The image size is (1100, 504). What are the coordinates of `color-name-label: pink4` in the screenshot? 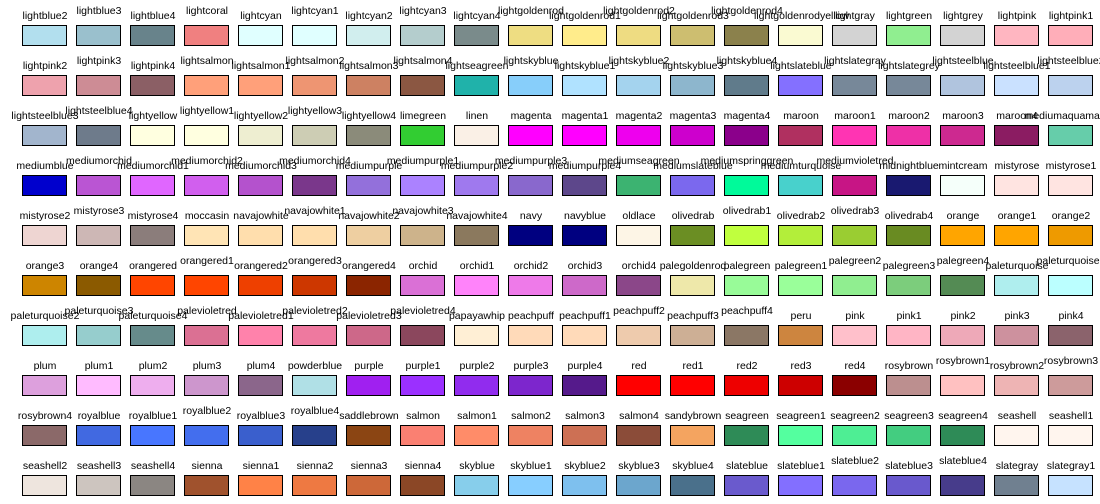 It's located at (1071, 316).